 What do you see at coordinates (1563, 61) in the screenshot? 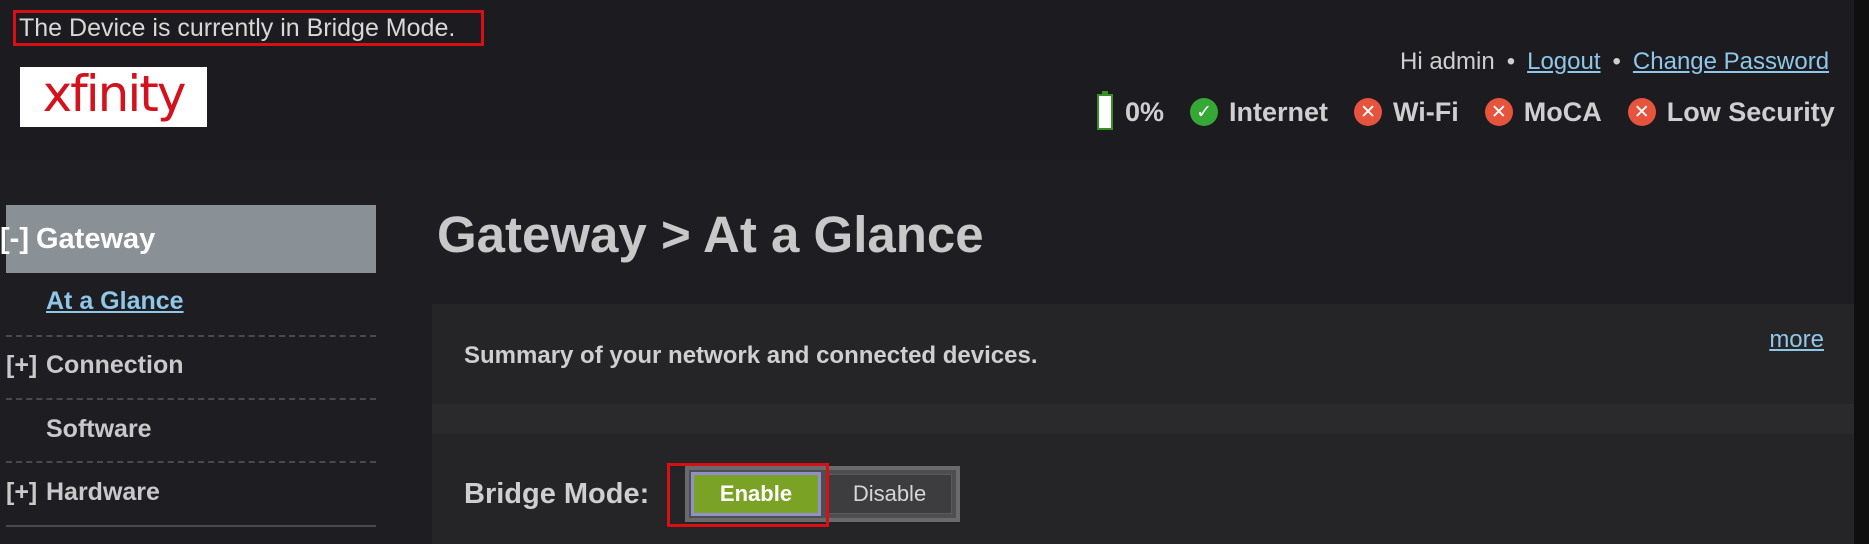
I see `logout-link: Logout` at bounding box center [1563, 61].